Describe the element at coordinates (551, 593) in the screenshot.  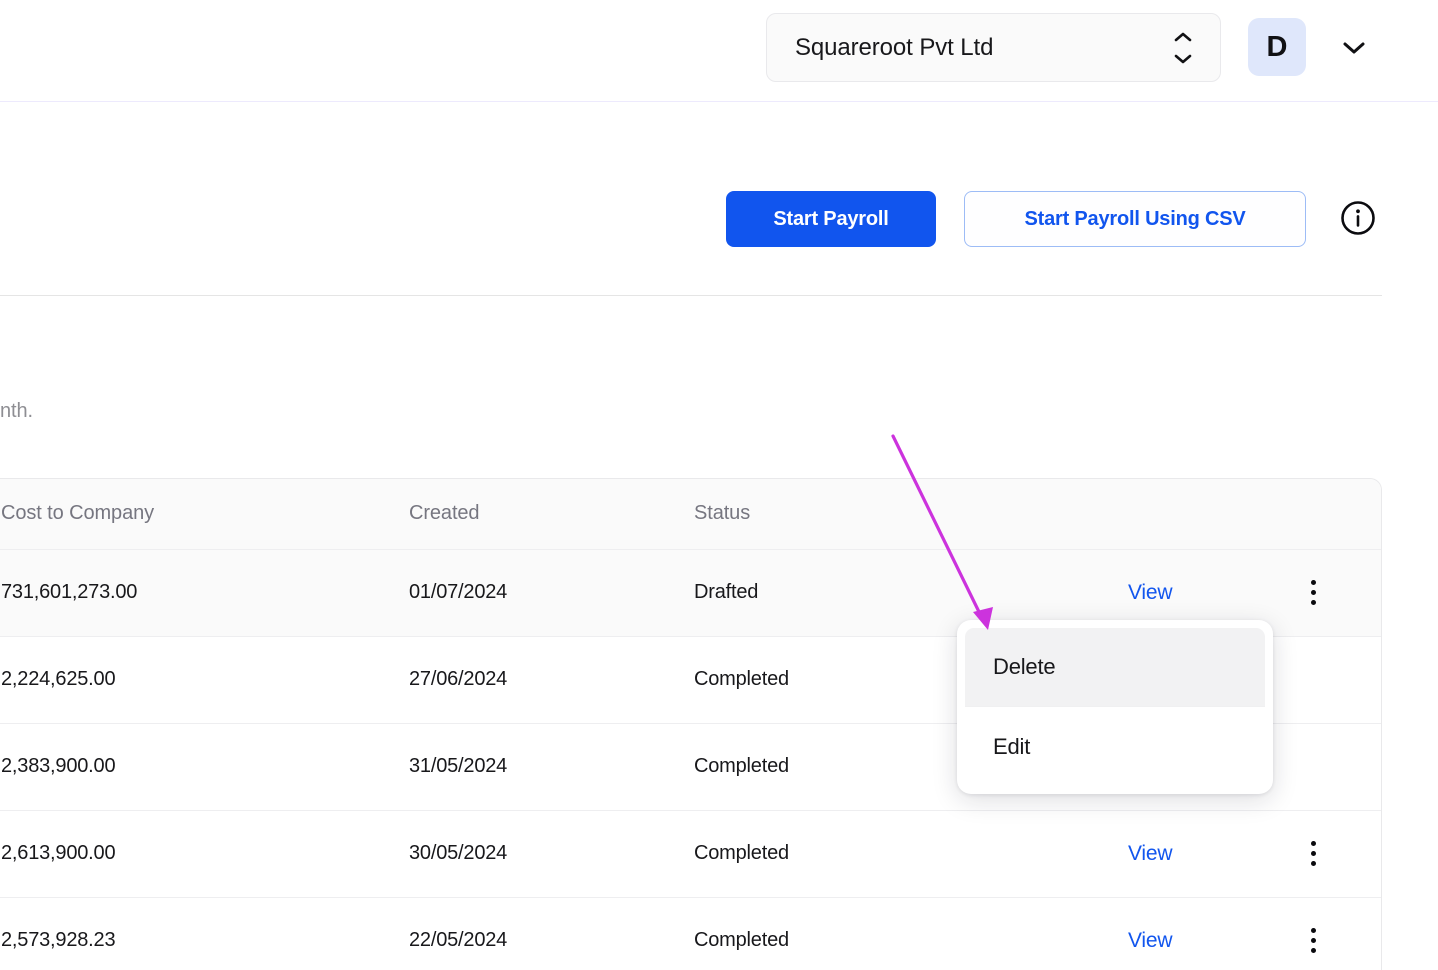
I see `cell-created: 01/07/2024` at that location.